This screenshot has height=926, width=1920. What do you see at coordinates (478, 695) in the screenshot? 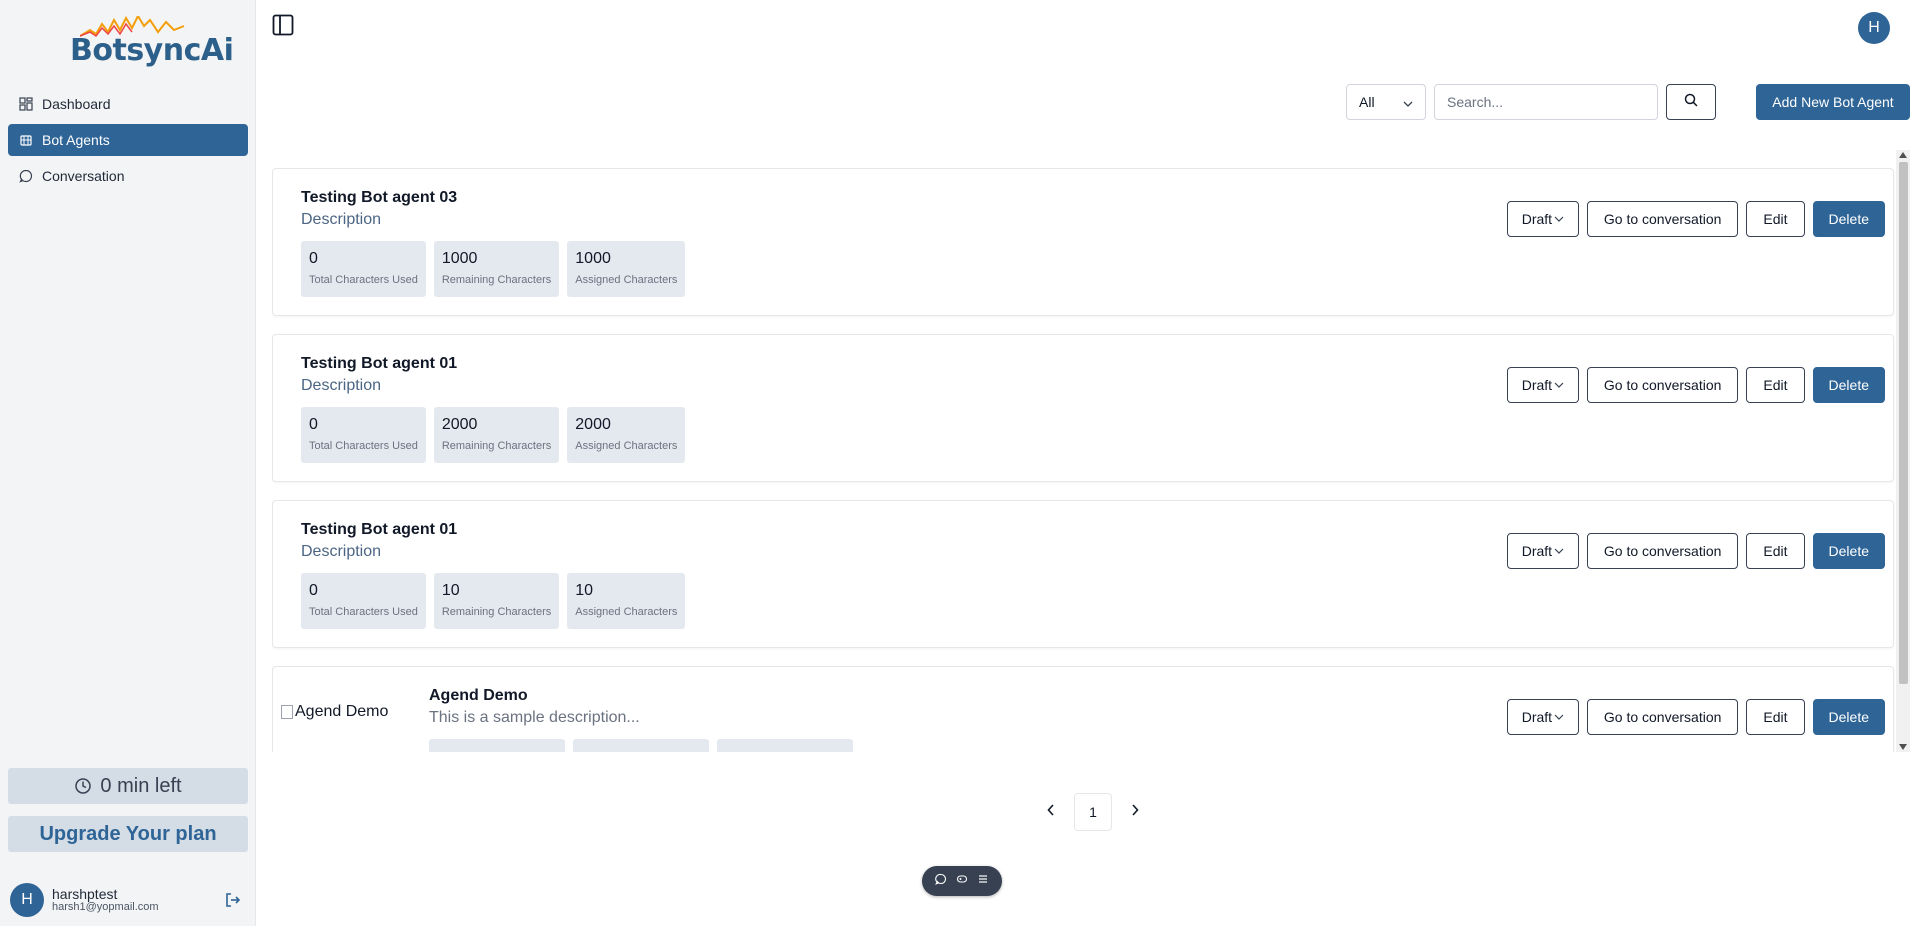
I see `agent-title: Agend Demo` at bounding box center [478, 695].